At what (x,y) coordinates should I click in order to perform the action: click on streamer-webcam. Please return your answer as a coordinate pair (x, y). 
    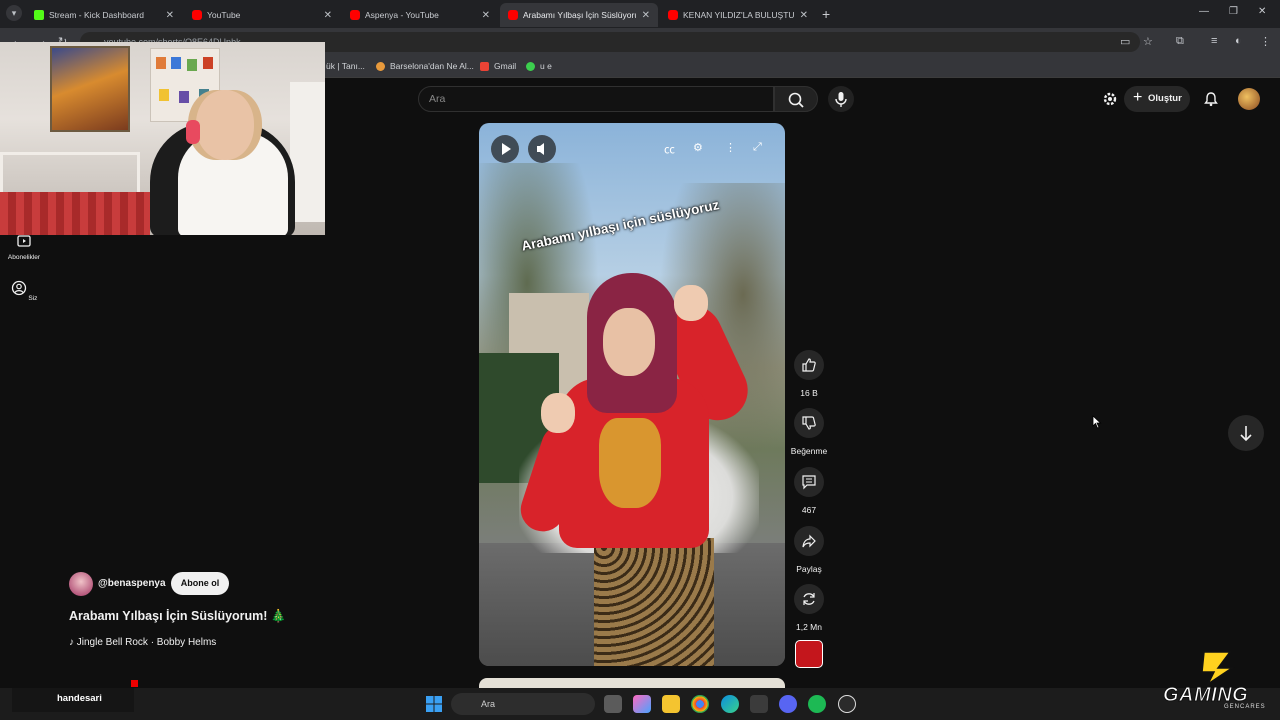
    Looking at the image, I should click on (162, 138).